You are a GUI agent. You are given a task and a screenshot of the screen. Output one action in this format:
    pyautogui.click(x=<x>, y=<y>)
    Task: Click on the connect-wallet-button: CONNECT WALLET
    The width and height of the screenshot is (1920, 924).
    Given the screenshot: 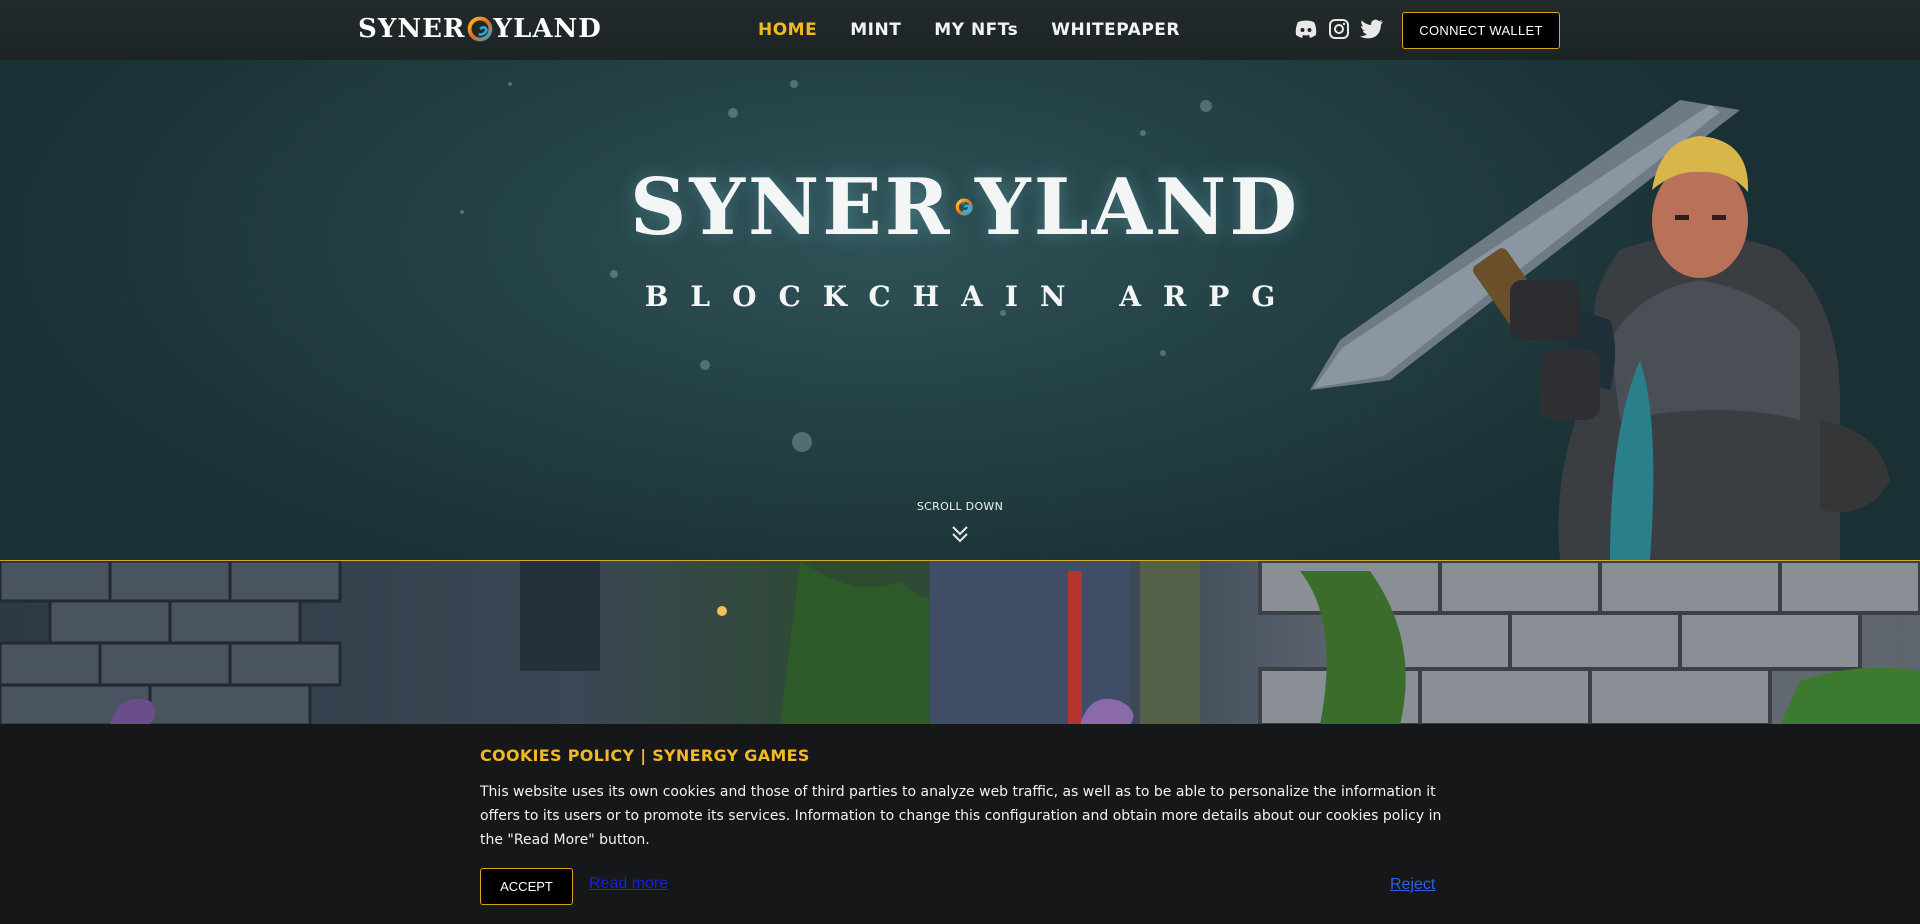 What is the action you would take?
    pyautogui.click(x=1481, y=30)
    